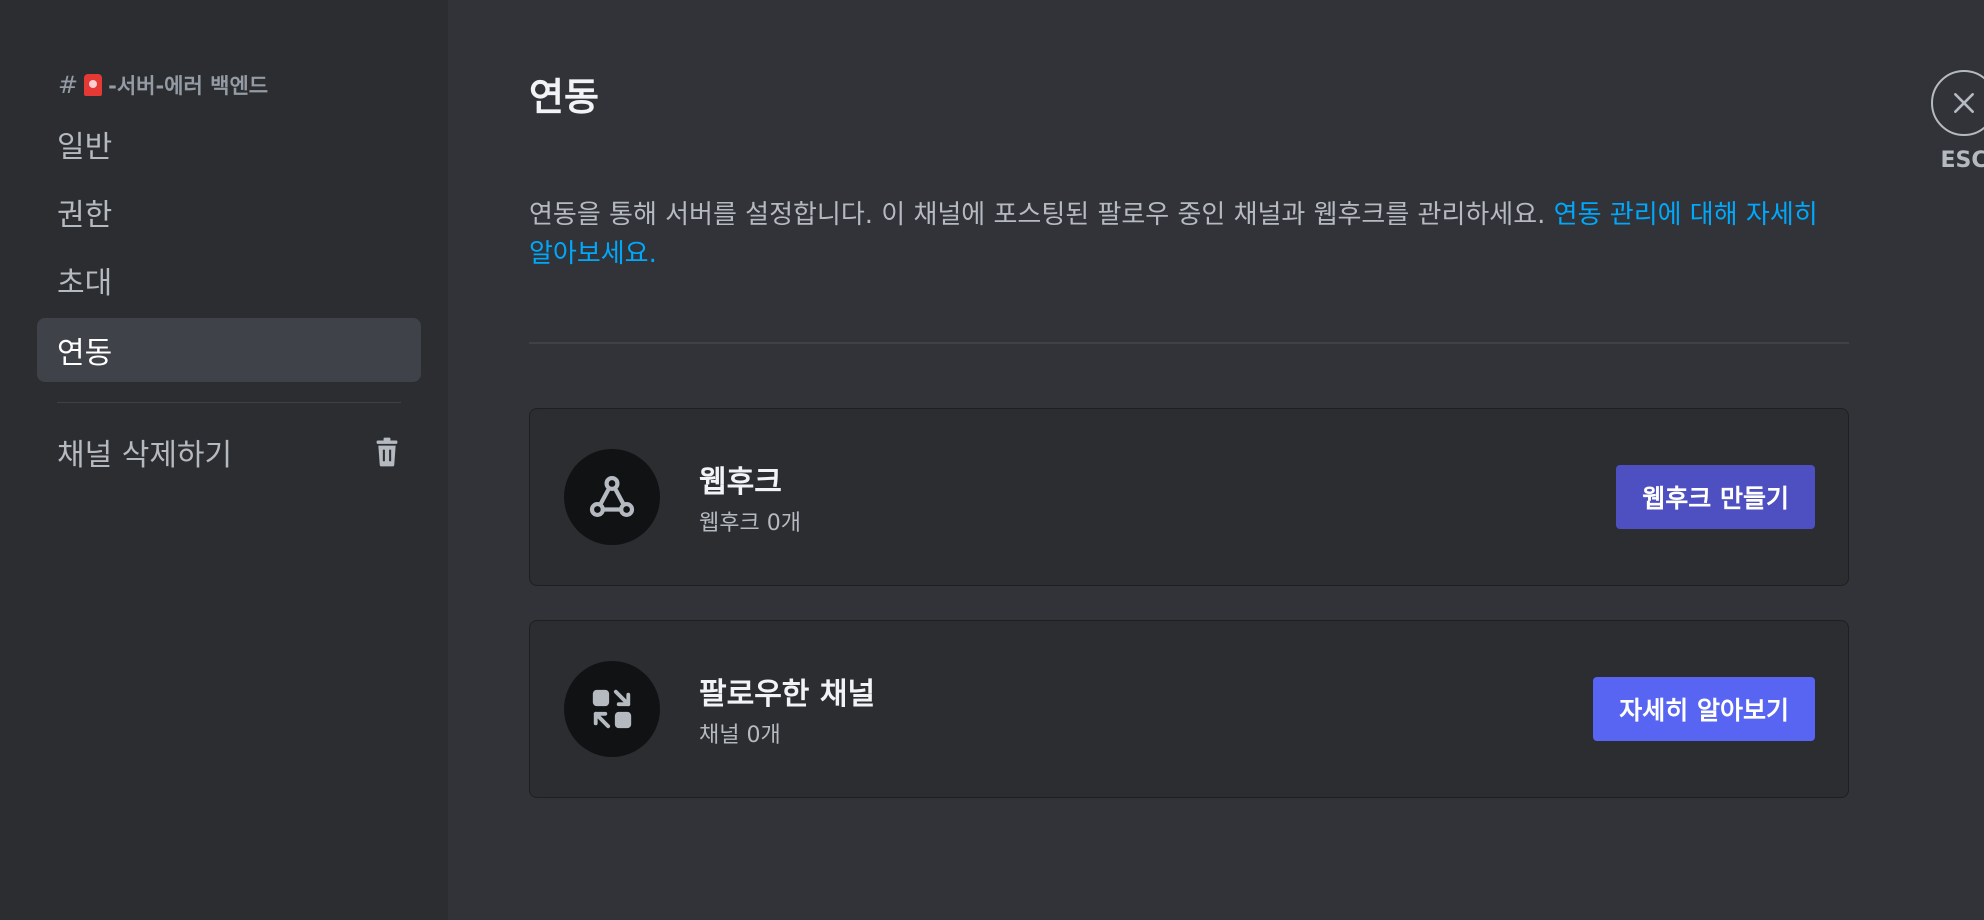 The width and height of the screenshot is (1984, 920). Describe the element at coordinates (229, 402) in the screenshot. I see `sidebar-divider` at that location.